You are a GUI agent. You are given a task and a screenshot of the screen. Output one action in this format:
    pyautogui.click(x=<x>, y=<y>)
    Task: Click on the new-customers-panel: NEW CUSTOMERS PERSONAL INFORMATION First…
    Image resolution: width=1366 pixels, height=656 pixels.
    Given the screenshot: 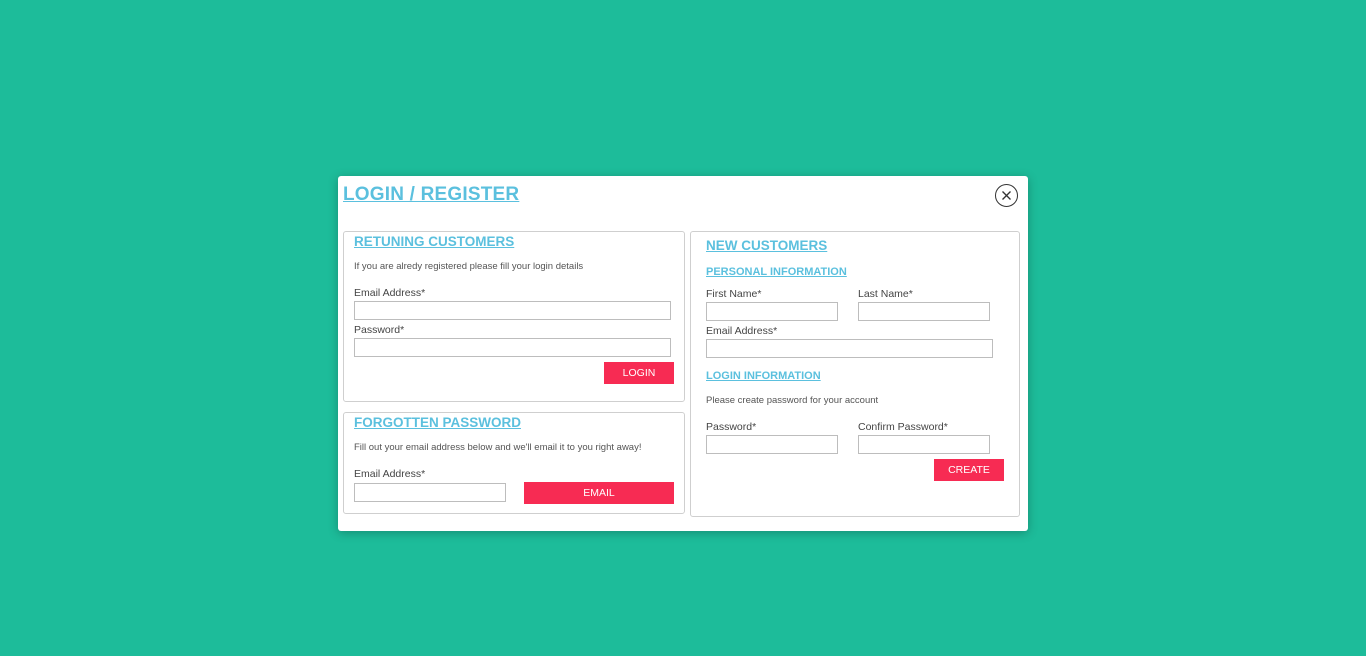 What is the action you would take?
    pyautogui.click(x=855, y=374)
    